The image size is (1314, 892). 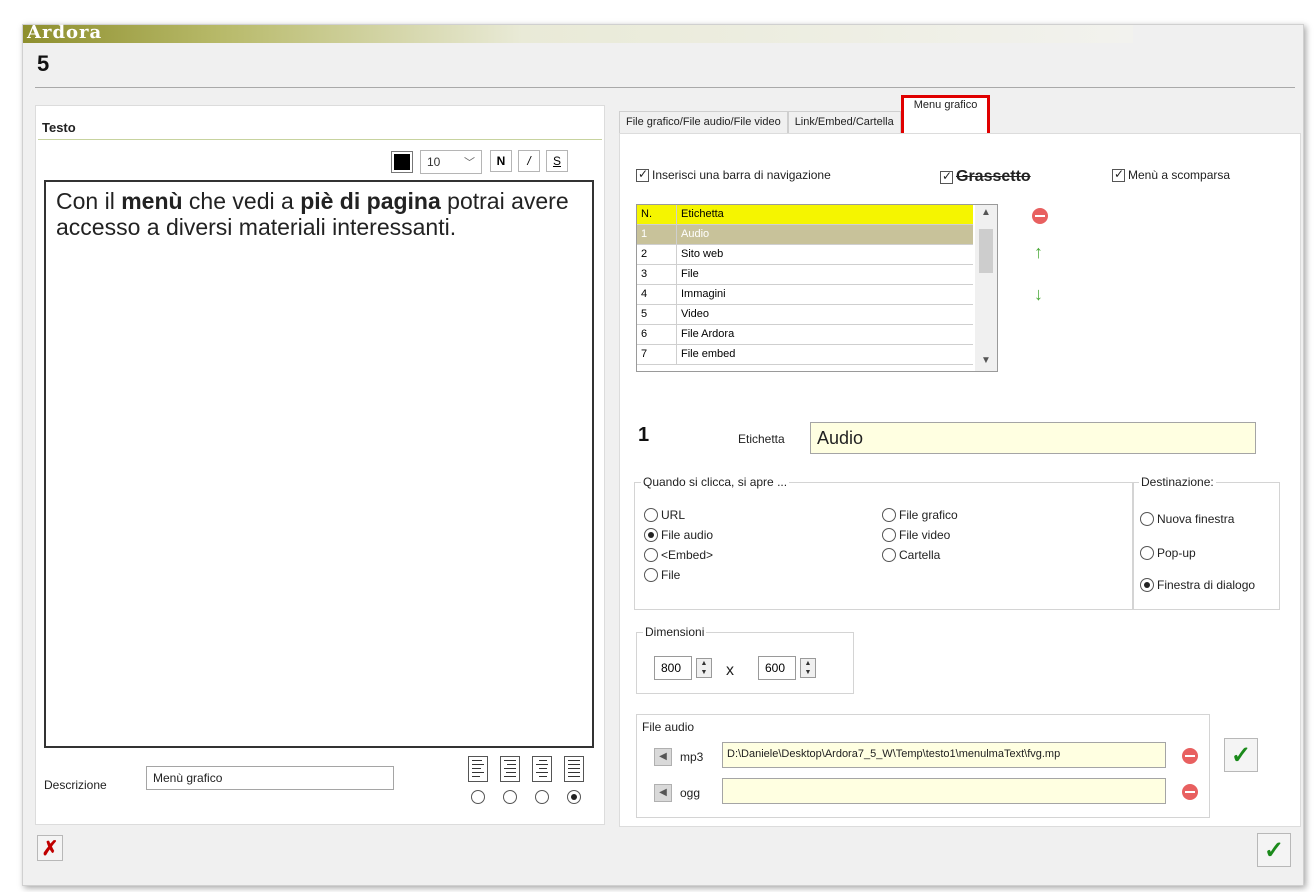 I want to click on grid-header: N. Etichetta, so click(x=805, y=215).